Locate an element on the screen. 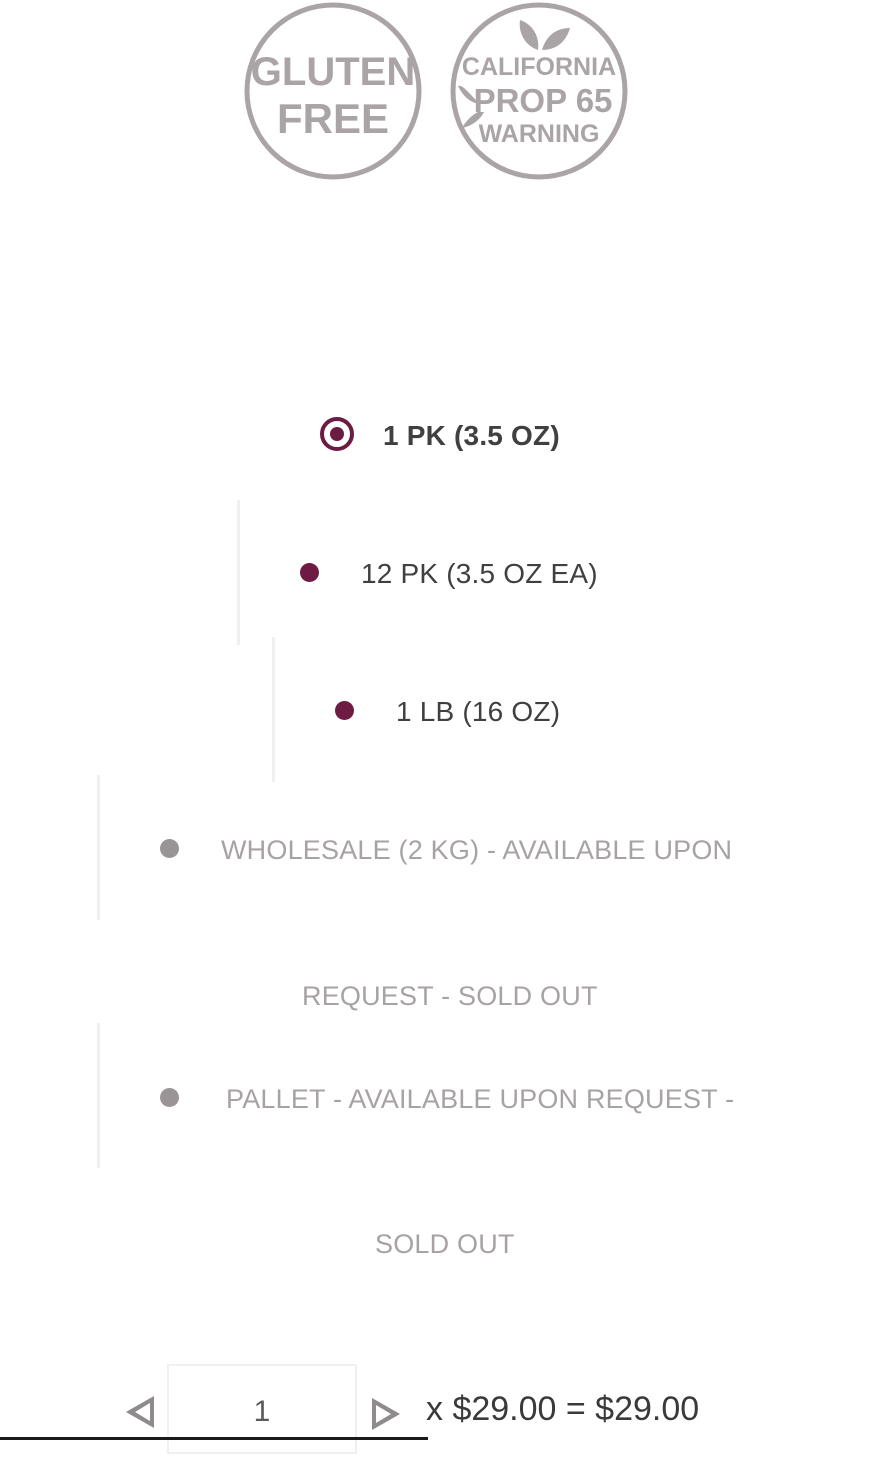 The width and height of the screenshot is (872, 1458). price-total: x $29.00 = $29.00 is located at coordinates (563, 1409).